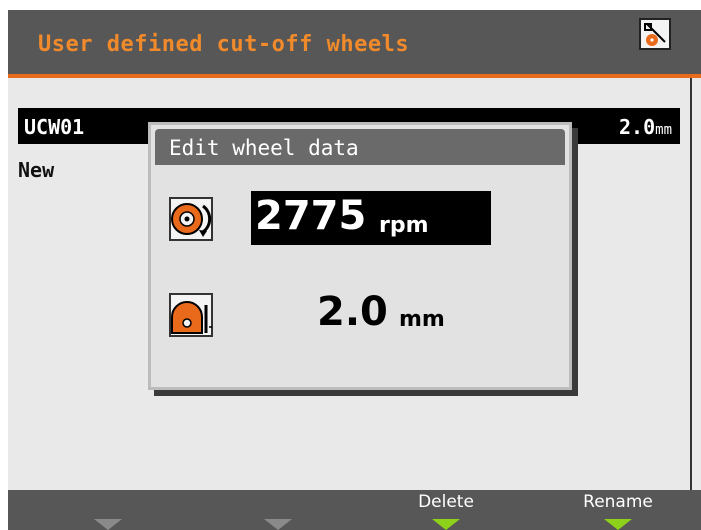 This screenshot has width=701, height=530. Describe the element at coordinates (371, 218) in the screenshot. I see `speed-input: 2775 rpm` at that location.